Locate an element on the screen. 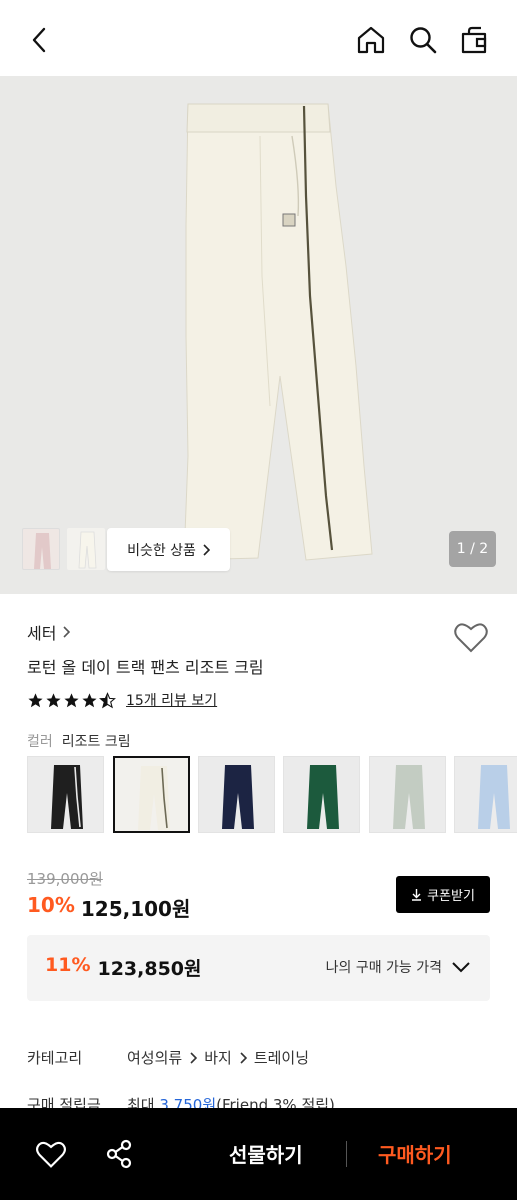 The image size is (517, 1200). bottom-wishlist-button is located at coordinates (51, 1154).